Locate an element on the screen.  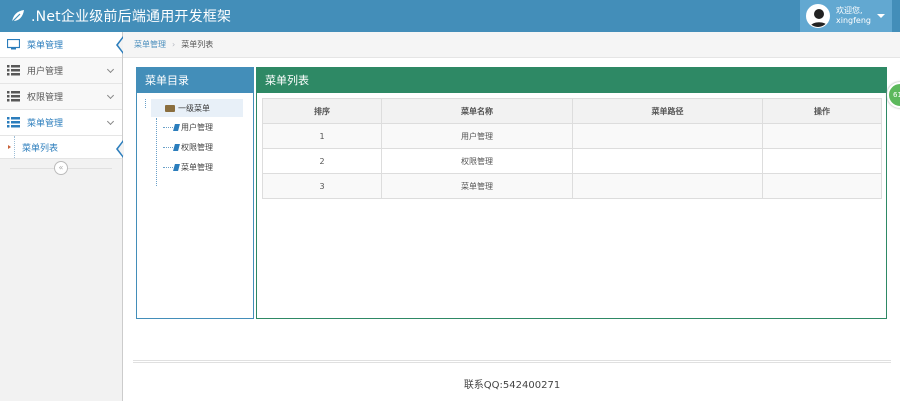
sidebar-item-menu-management: 菜单管理 is located at coordinates (61, 123).